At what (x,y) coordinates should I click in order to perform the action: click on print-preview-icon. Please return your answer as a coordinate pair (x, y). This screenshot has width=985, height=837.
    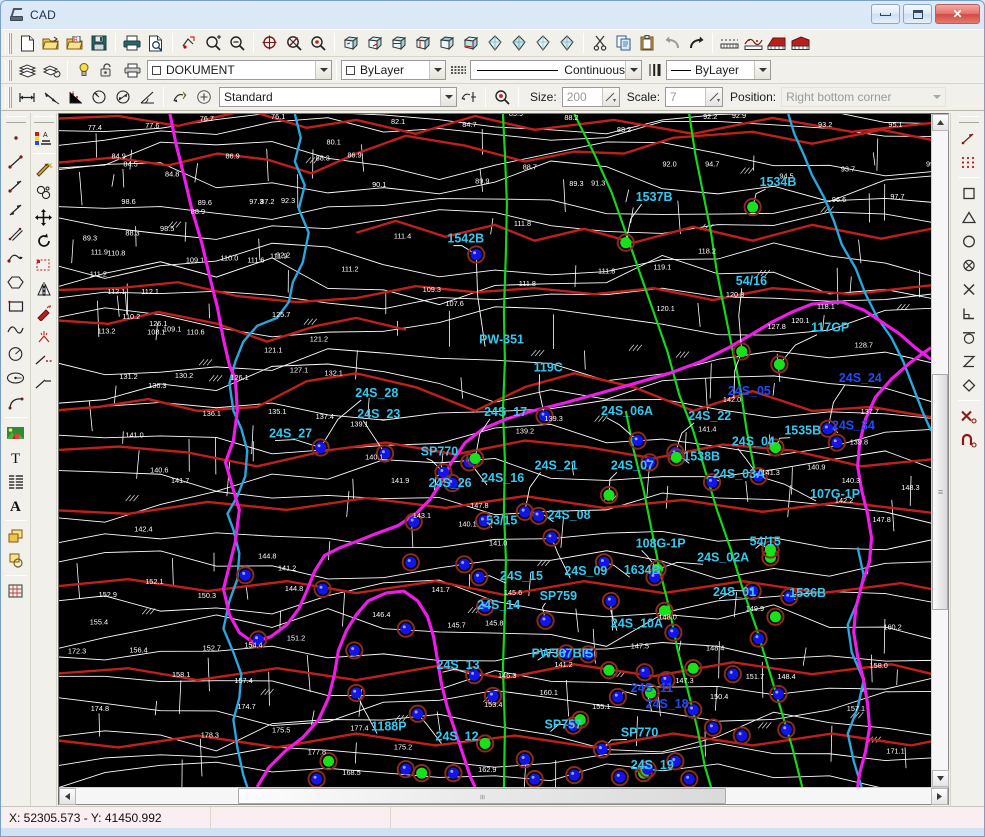
    Looking at the image, I should click on (156, 43).